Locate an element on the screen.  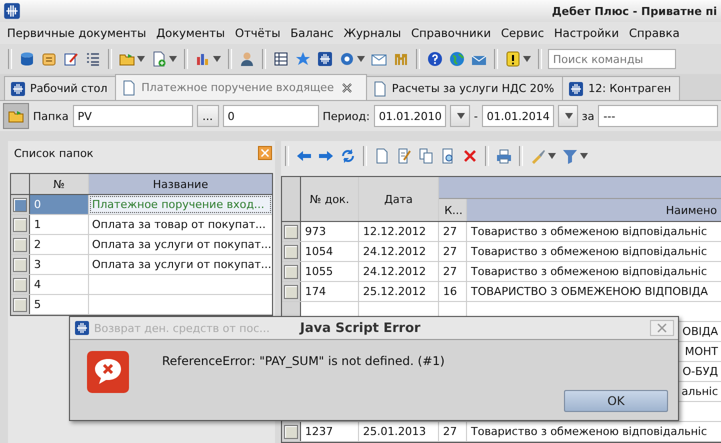
copy-icon is located at coordinates (426, 156).